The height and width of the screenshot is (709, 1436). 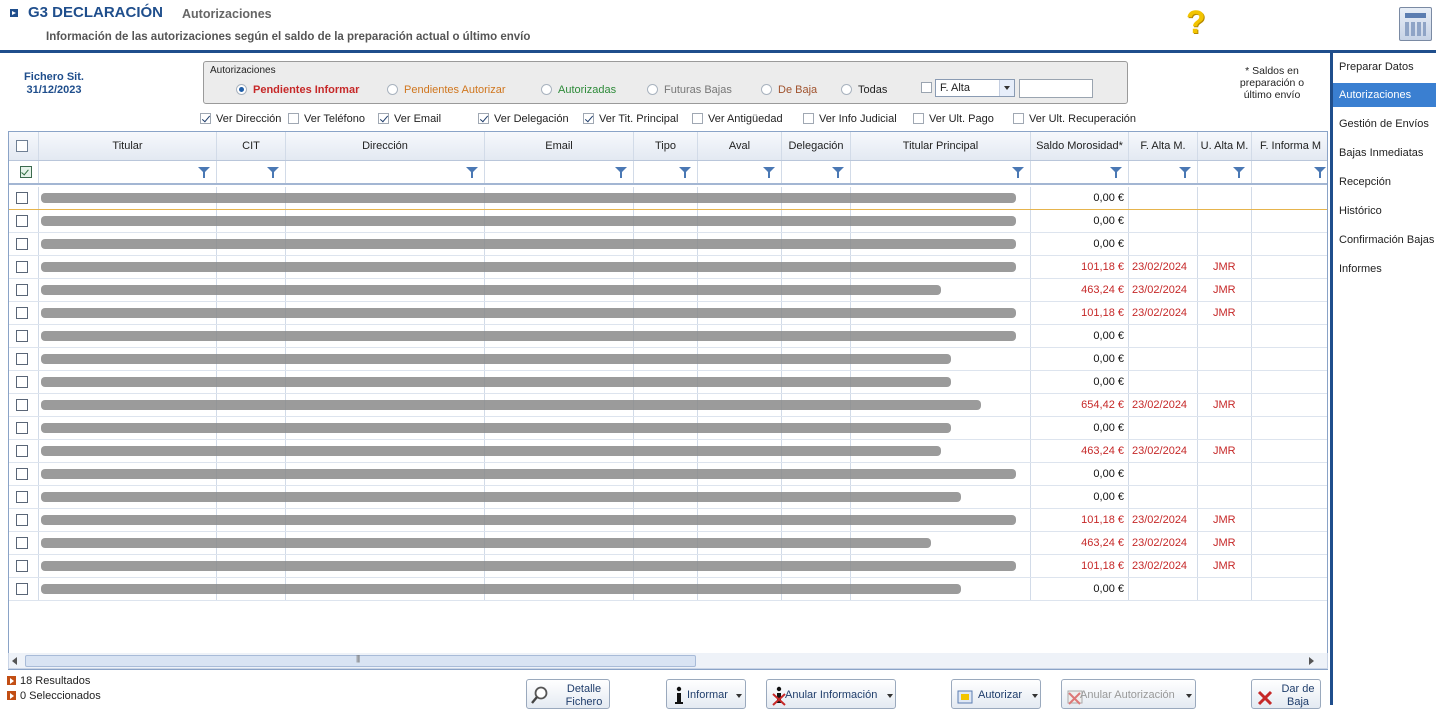 I want to click on radio-pendientes-autorizar: Pendientes Autorizar, so click(x=446, y=90).